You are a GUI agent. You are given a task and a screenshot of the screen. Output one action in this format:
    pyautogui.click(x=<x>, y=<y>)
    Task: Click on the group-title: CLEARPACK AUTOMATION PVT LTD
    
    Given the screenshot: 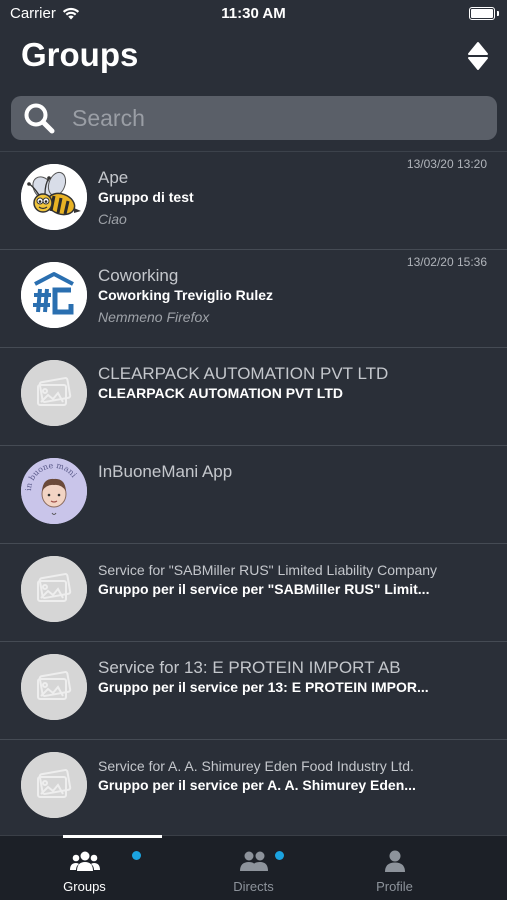 What is the action you would take?
    pyautogui.click(x=243, y=373)
    